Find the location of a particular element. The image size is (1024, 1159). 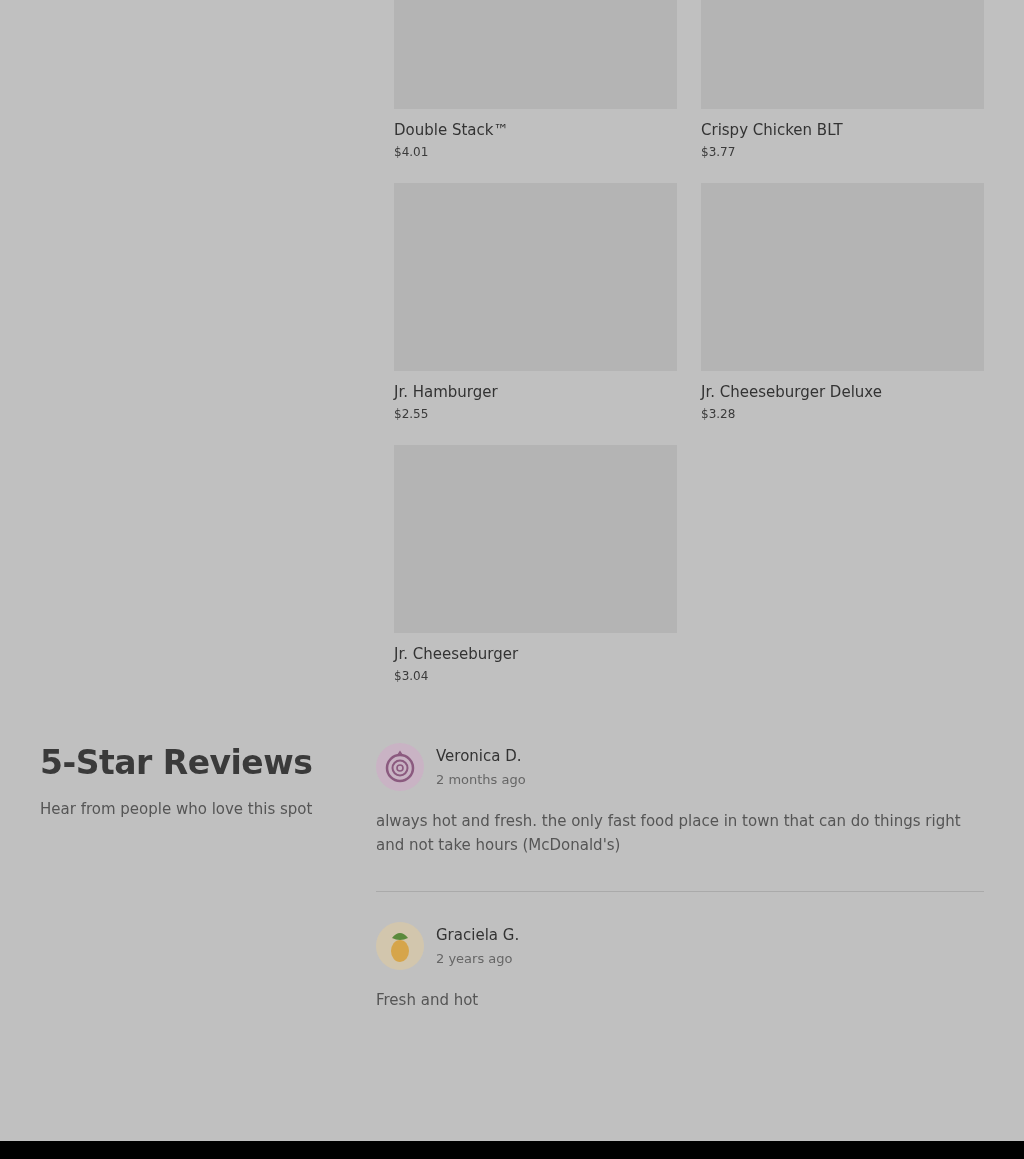

item-name: Crispy Chicken BLT is located at coordinates (842, 130).